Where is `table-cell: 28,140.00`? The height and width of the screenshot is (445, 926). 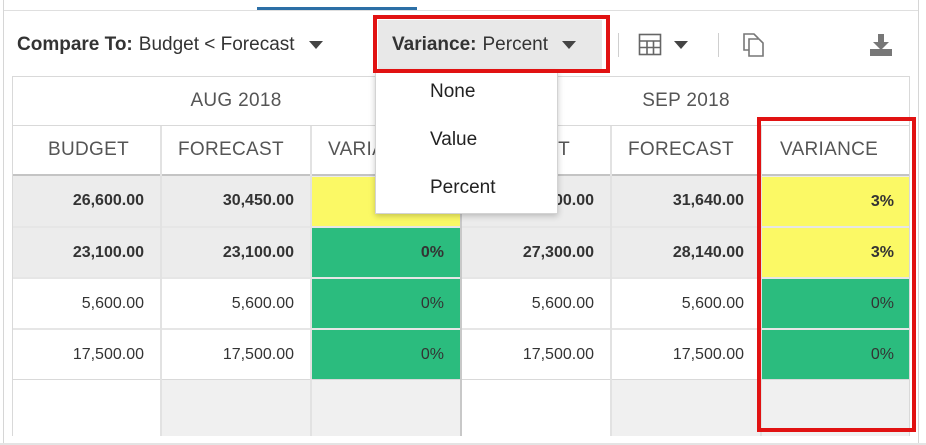 table-cell: 28,140.00 is located at coordinates (708, 252).